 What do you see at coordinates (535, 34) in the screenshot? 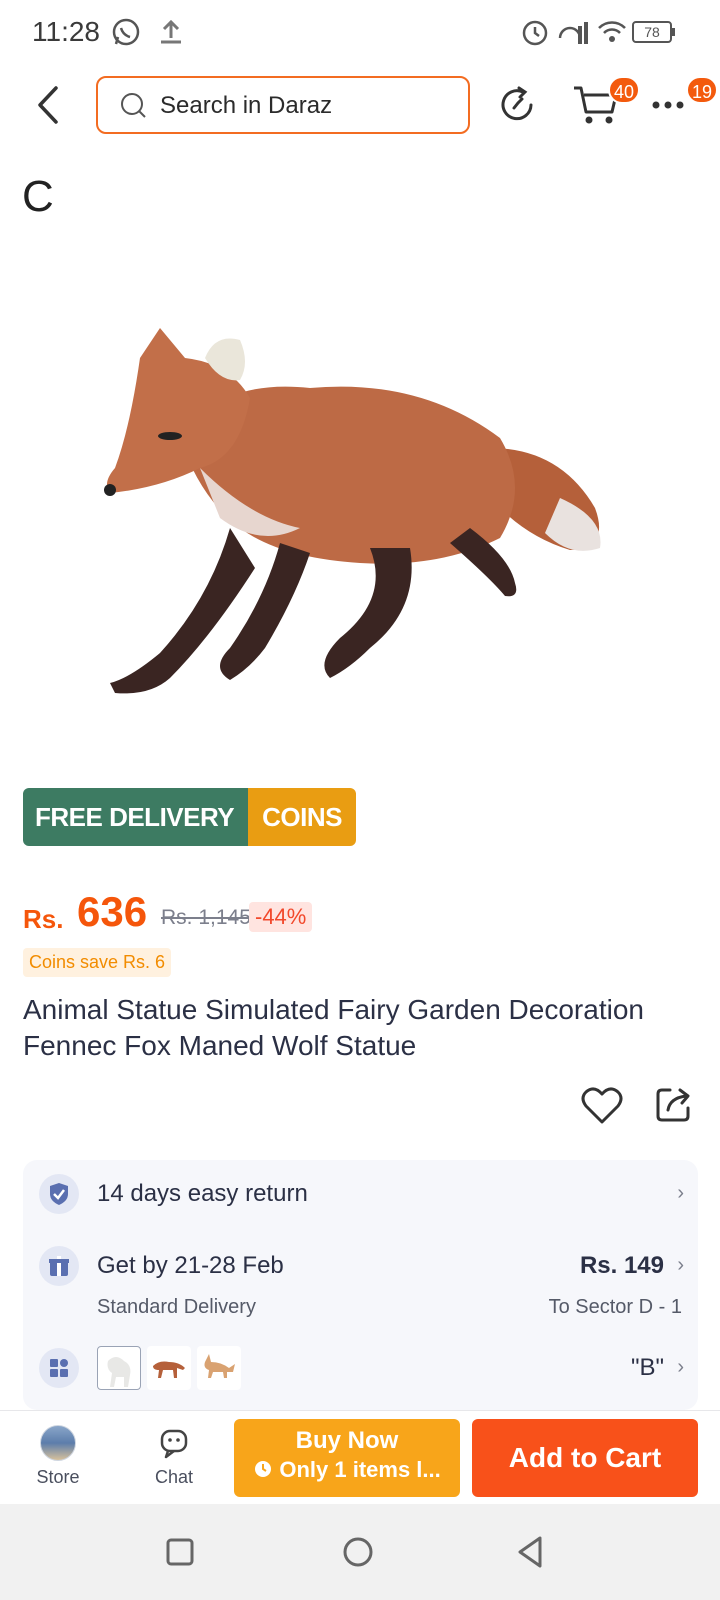
I see `alarm-icon` at bounding box center [535, 34].